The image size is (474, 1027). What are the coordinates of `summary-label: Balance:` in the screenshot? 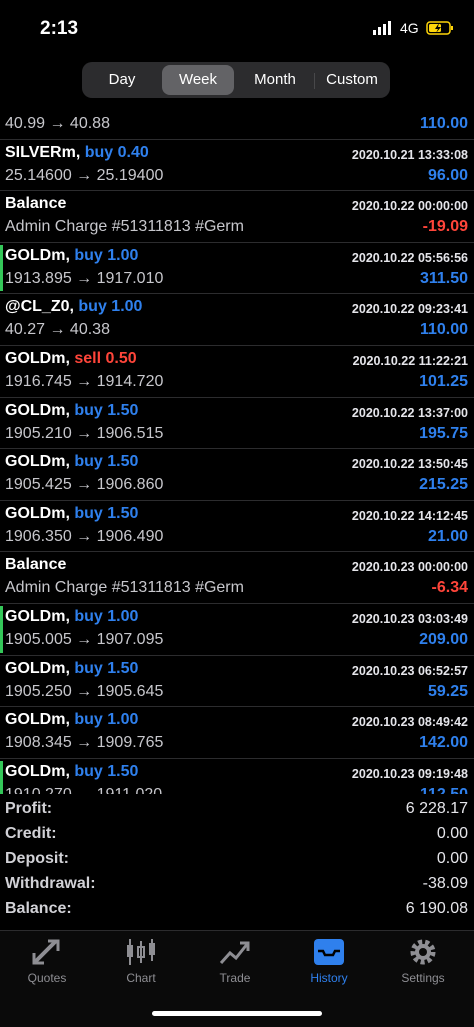 It's located at (38, 908).